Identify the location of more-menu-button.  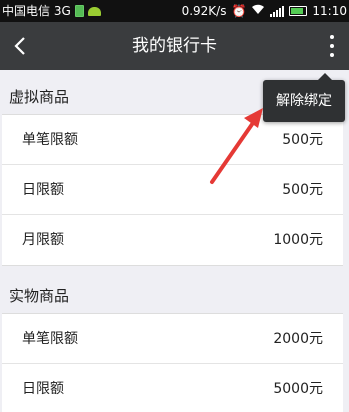
(332, 46).